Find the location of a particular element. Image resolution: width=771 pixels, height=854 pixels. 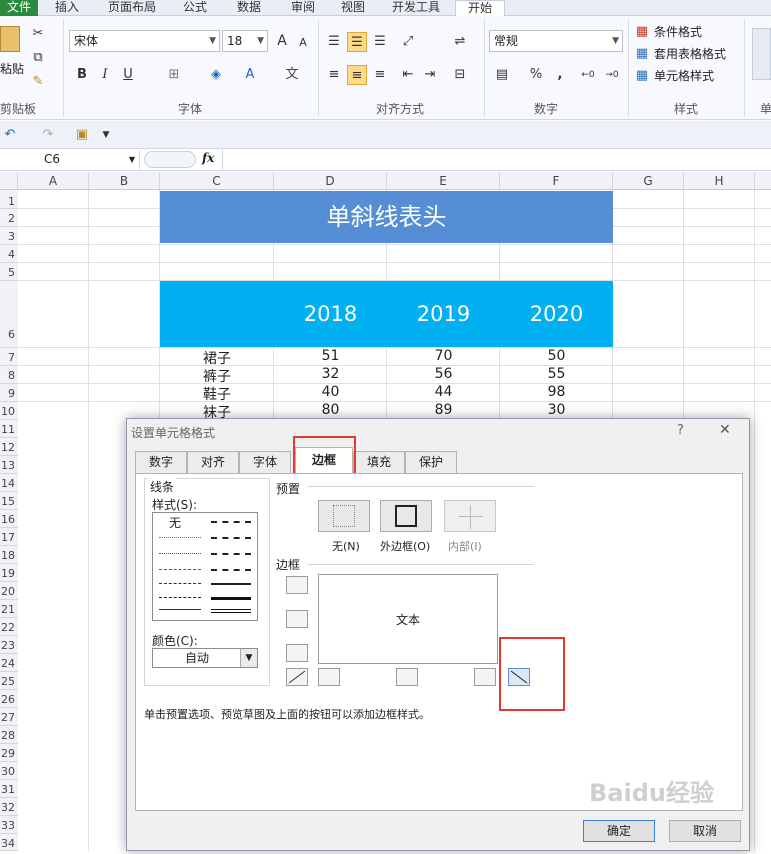

number-format-select: 常规 ▼ is located at coordinates (556, 41).